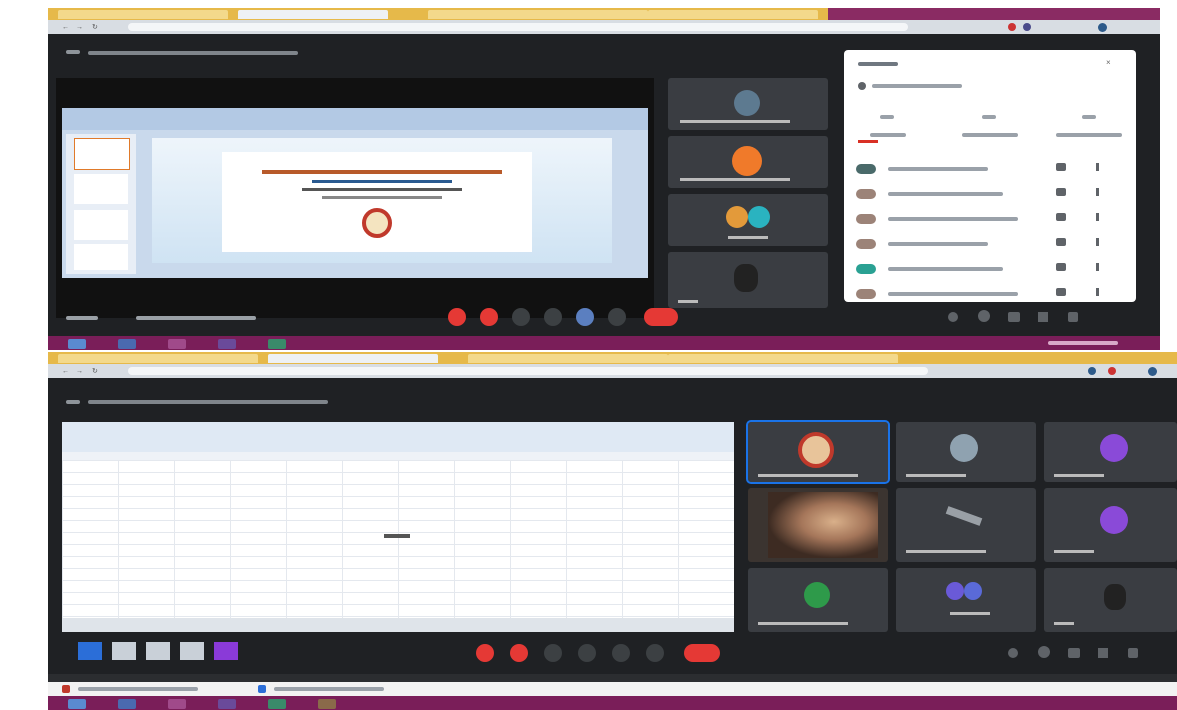 The height and width of the screenshot is (710, 1177). I want to click on menu-icon, so click(73, 52).